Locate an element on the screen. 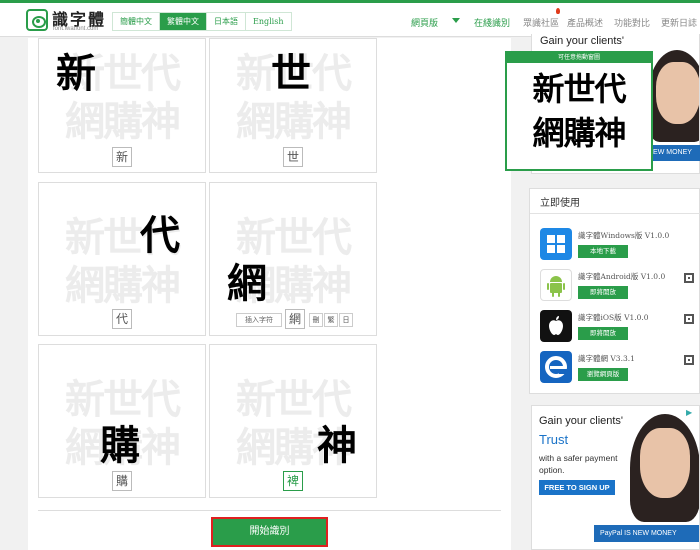 The width and height of the screenshot is (700, 550). insert-char-button: 插入字符 is located at coordinates (259, 320).